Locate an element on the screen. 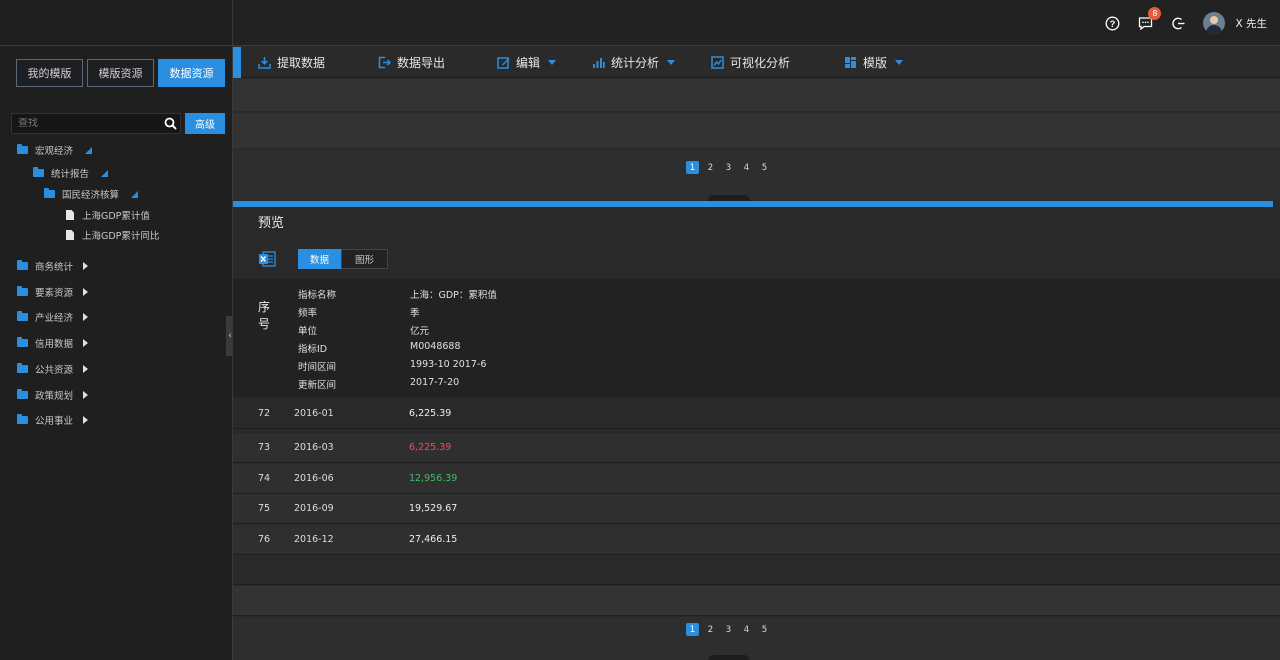  tree-item-label: 要素资源 is located at coordinates (54, 293).